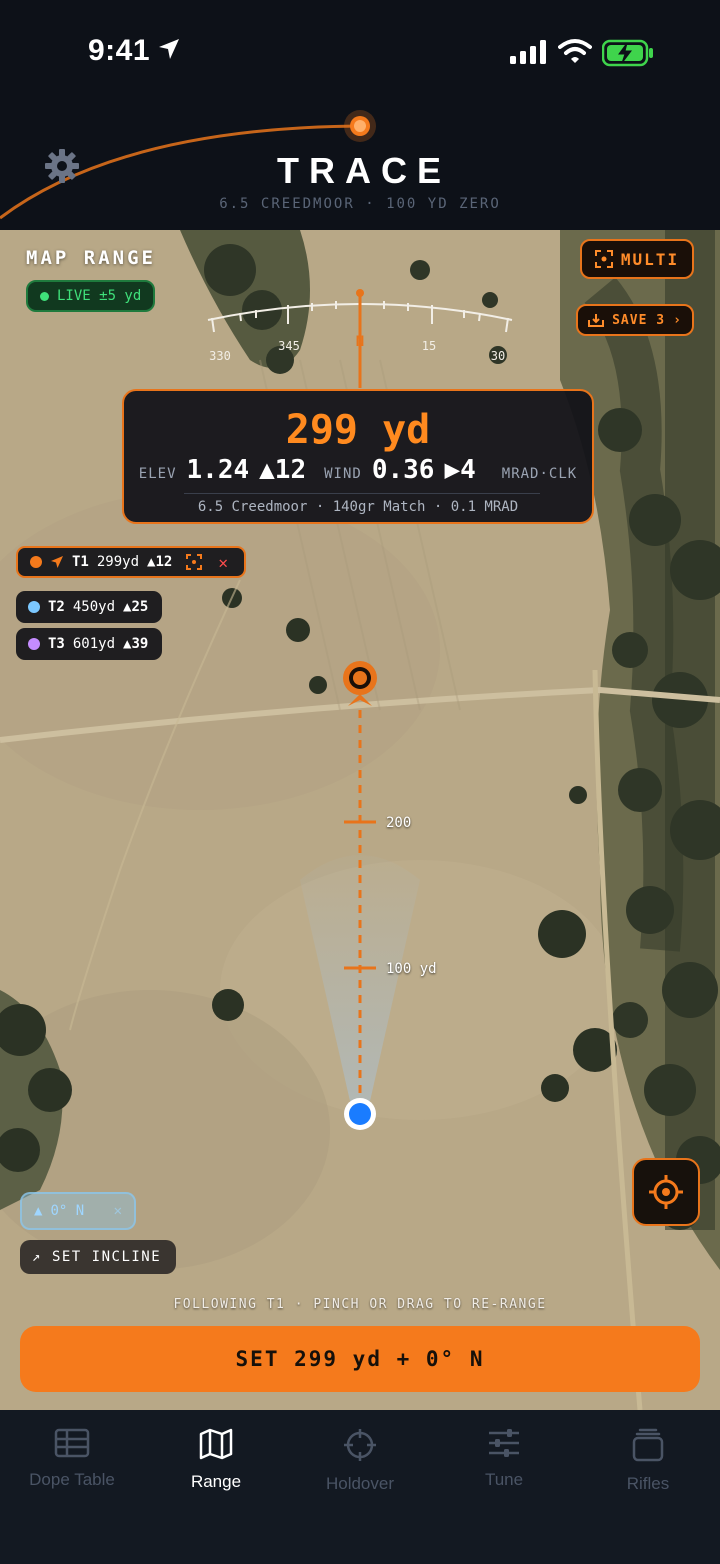  I want to click on compass-label-330: 330, so click(220, 356).